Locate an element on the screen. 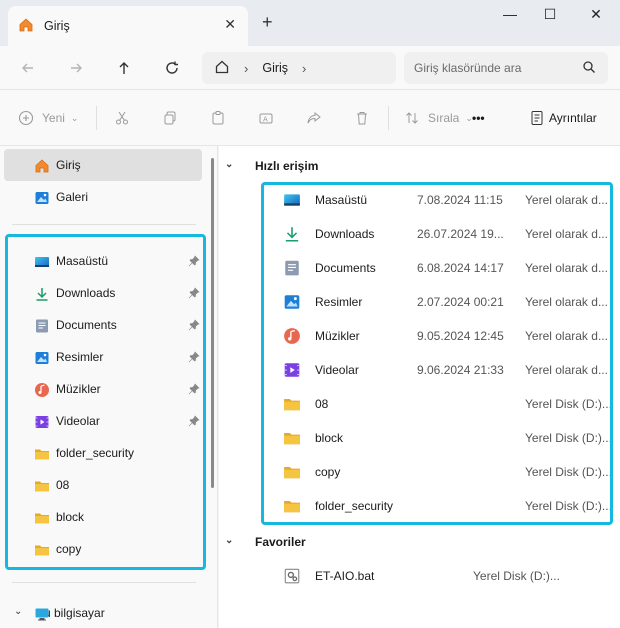 Image resolution: width=620 pixels, height=628 pixels. search-icon is located at coordinates (589, 68).